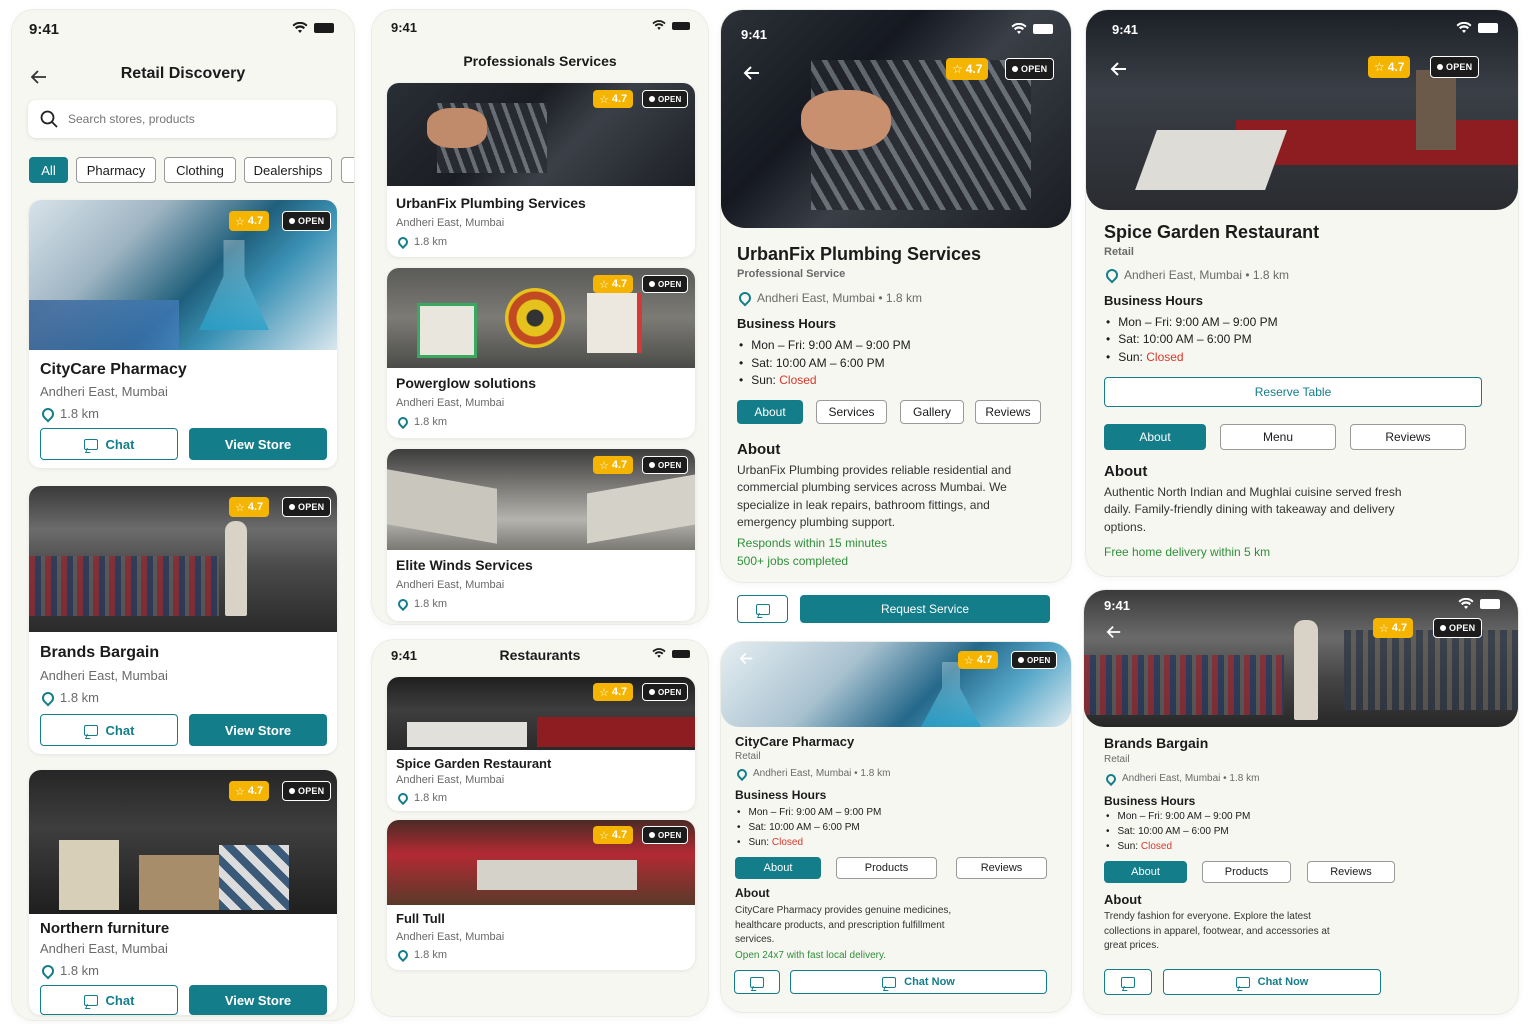 Image resolution: width=1536 pixels, height=1024 pixels. What do you see at coordinates (200, 170) in the screenshot?
I see `filter-clothing: Clothing` at bounding box center [200, 170].